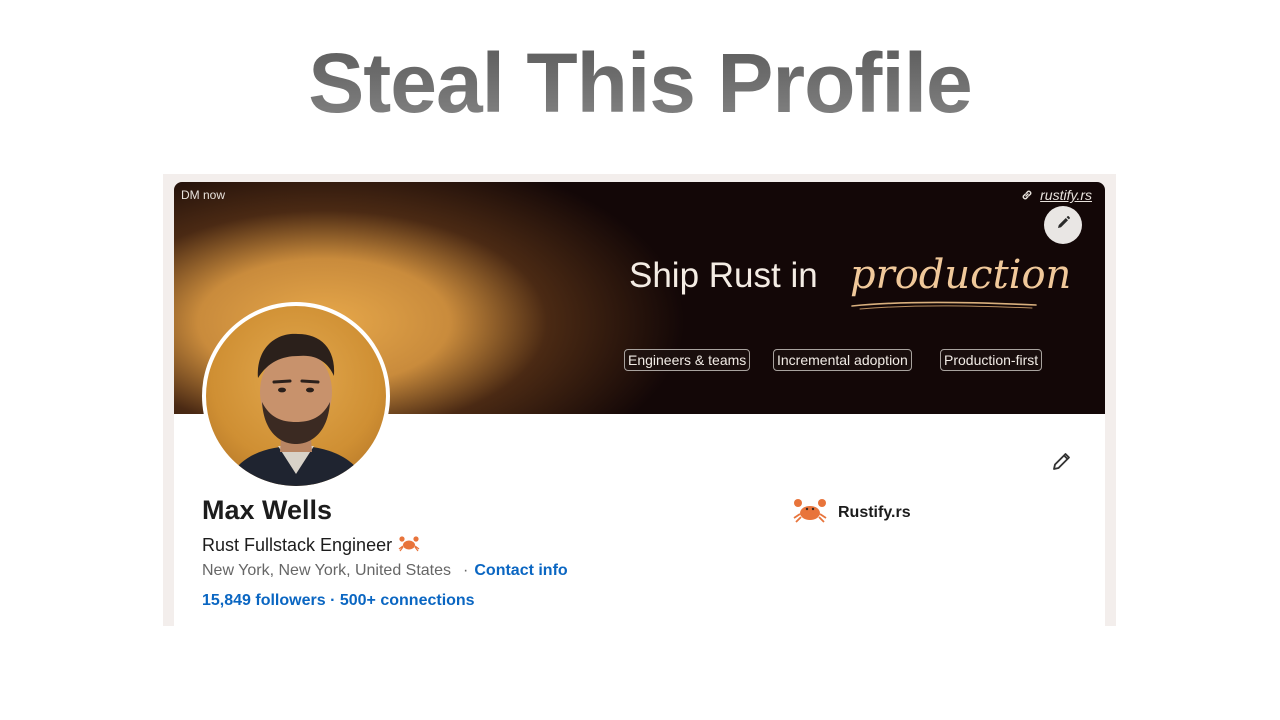  Describe the element at coordinates (520, 570) in the screenshot. I see `contact-info-link: Contact info` at that location.